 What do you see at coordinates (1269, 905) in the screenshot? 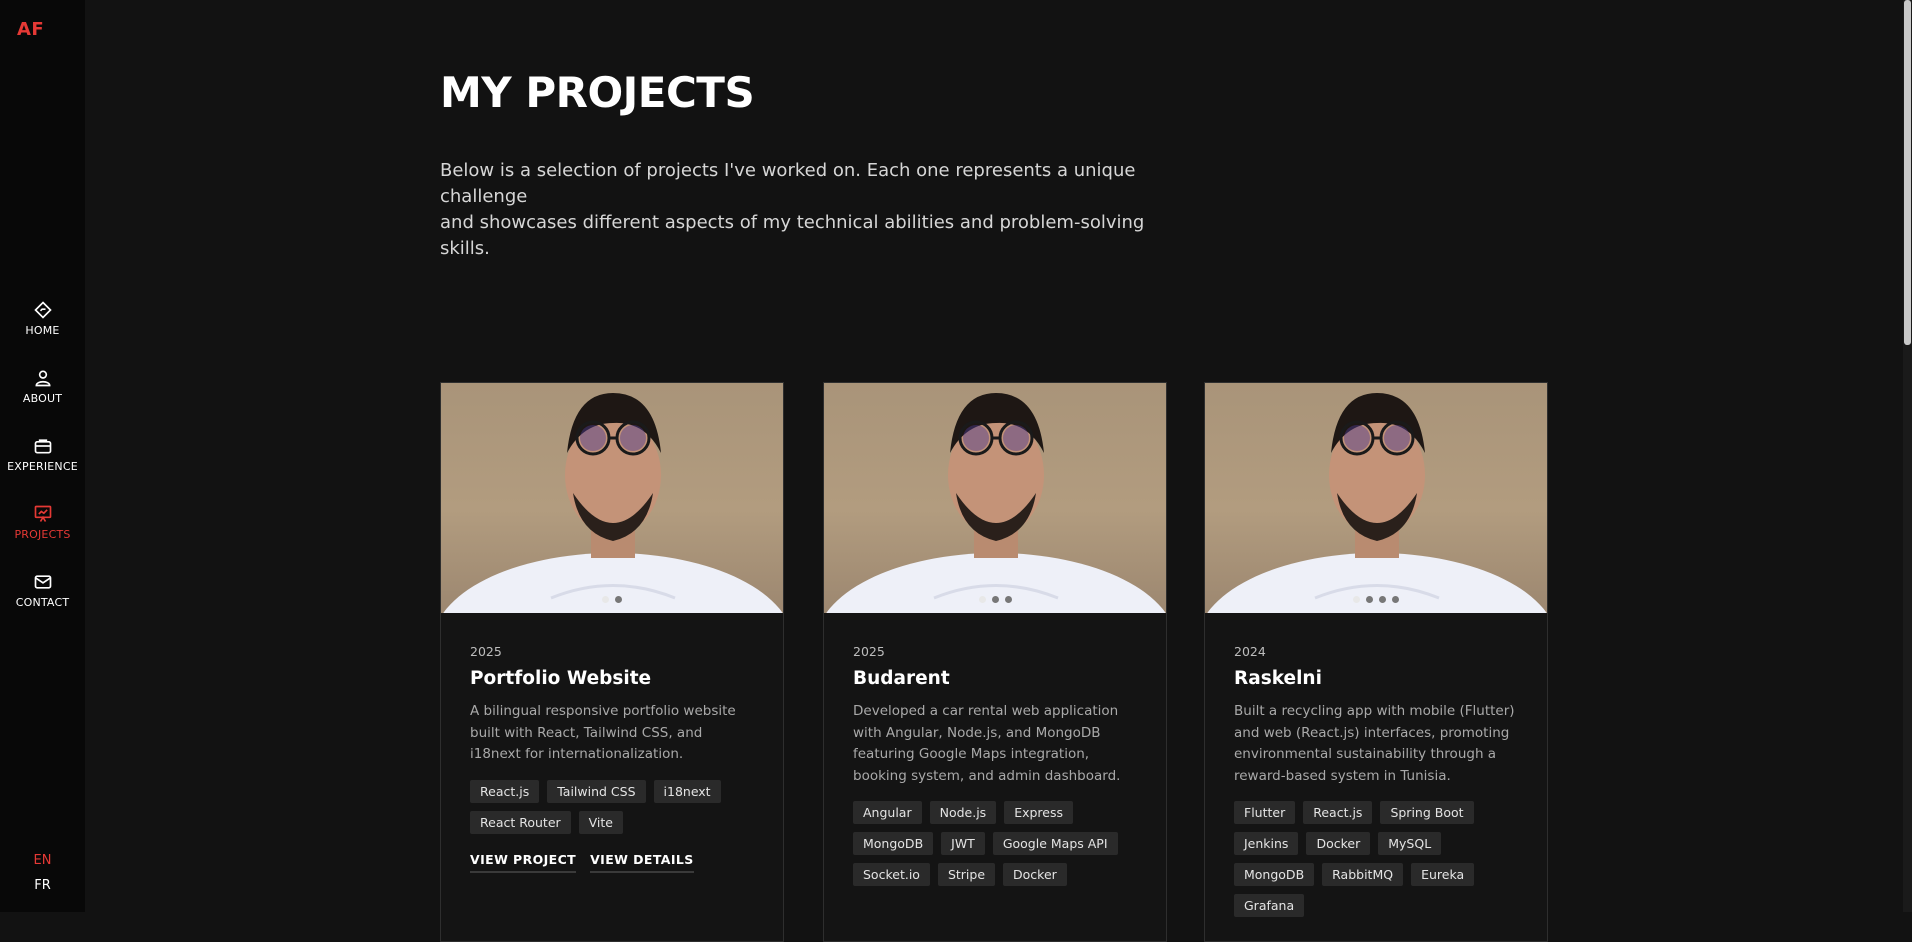
I see `tech-tag: Grafana` at bounding box center [1269, 905].